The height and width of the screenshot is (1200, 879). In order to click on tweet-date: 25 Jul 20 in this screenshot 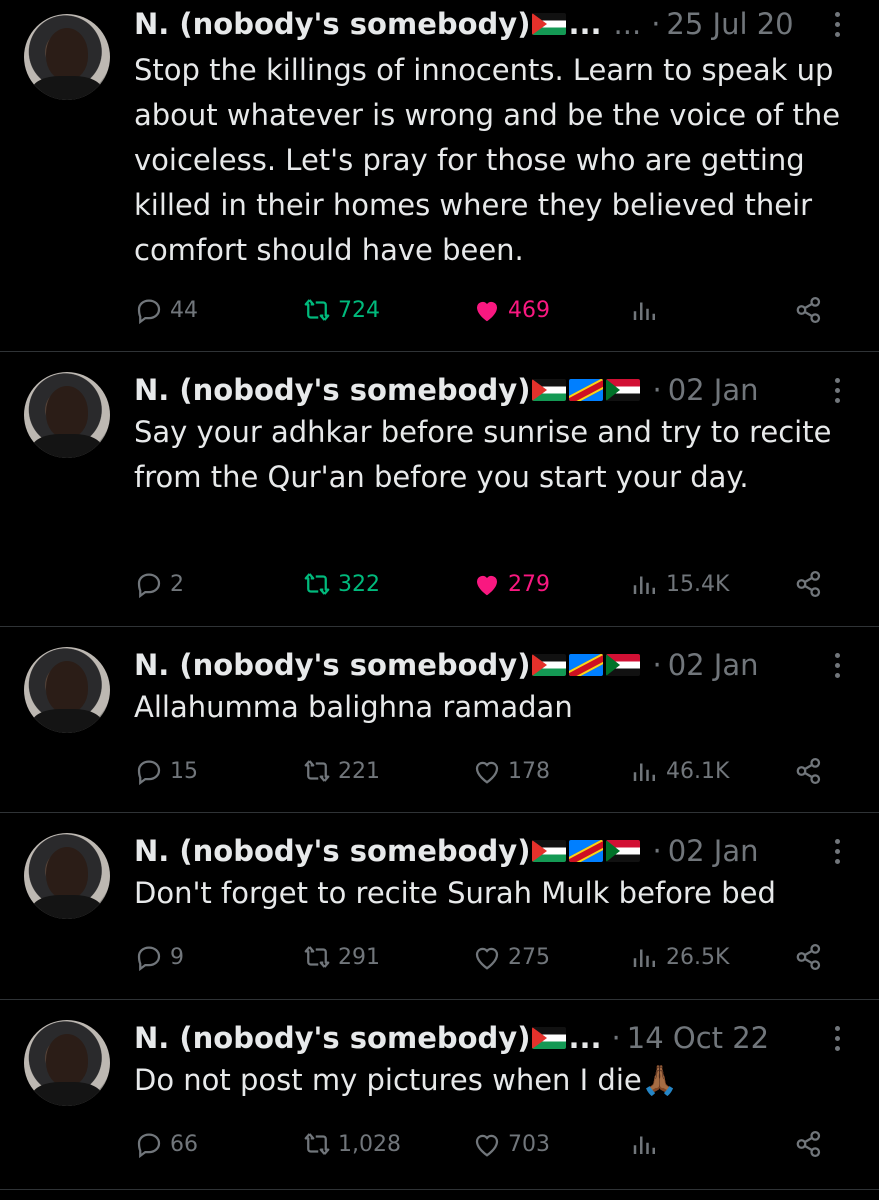, I will do `click(729, 24)`.